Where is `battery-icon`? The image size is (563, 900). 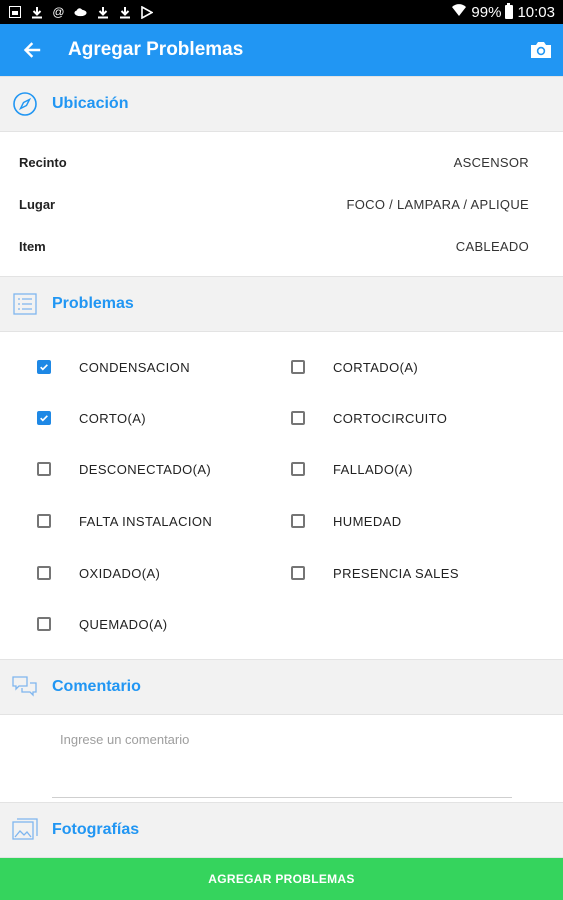
battery-icon is located at coordinates (509, 11).